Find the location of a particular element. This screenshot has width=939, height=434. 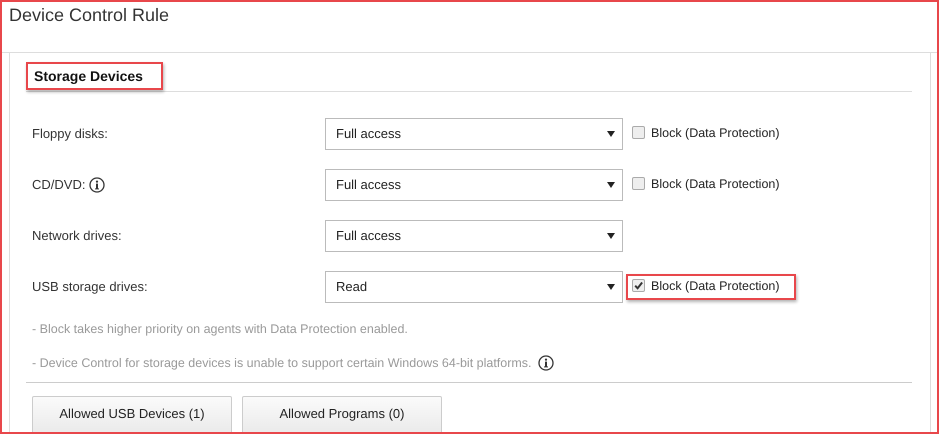

field-label: Floppy disks: is located at coordinates (70, 133).